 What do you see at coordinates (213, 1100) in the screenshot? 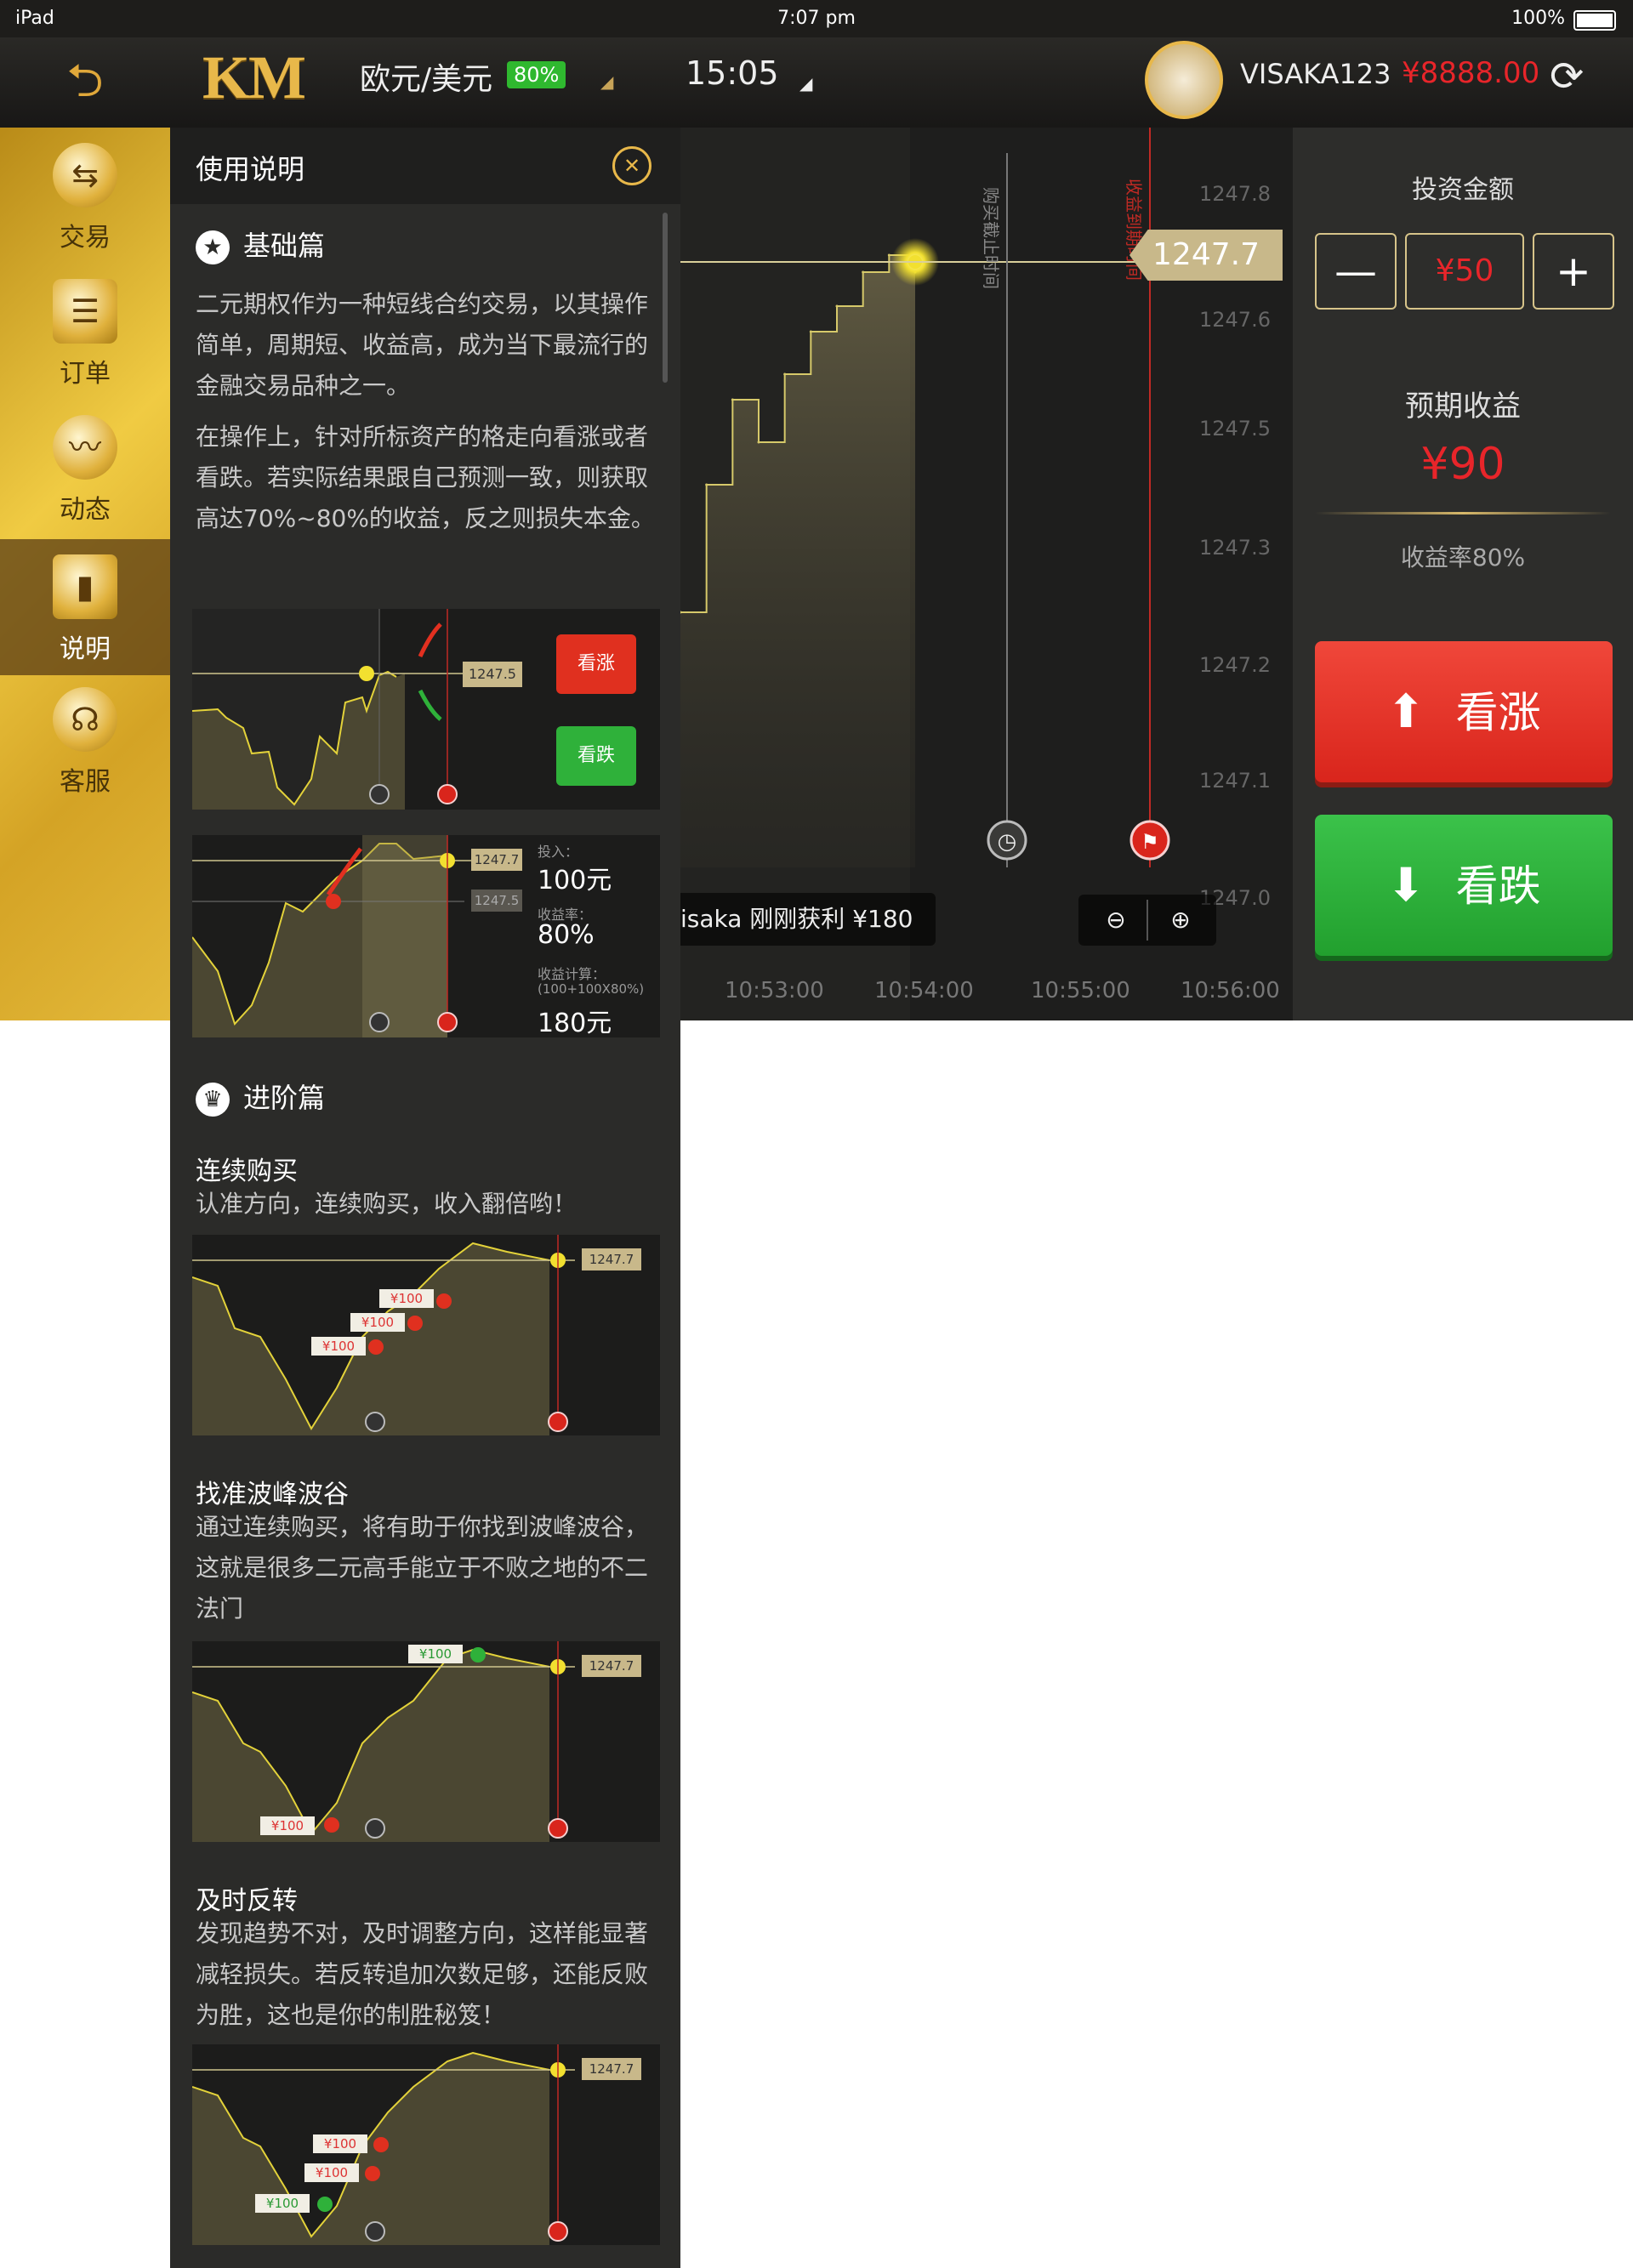
I see `crown-icon: ♛` at bounding box center [213, 1100].